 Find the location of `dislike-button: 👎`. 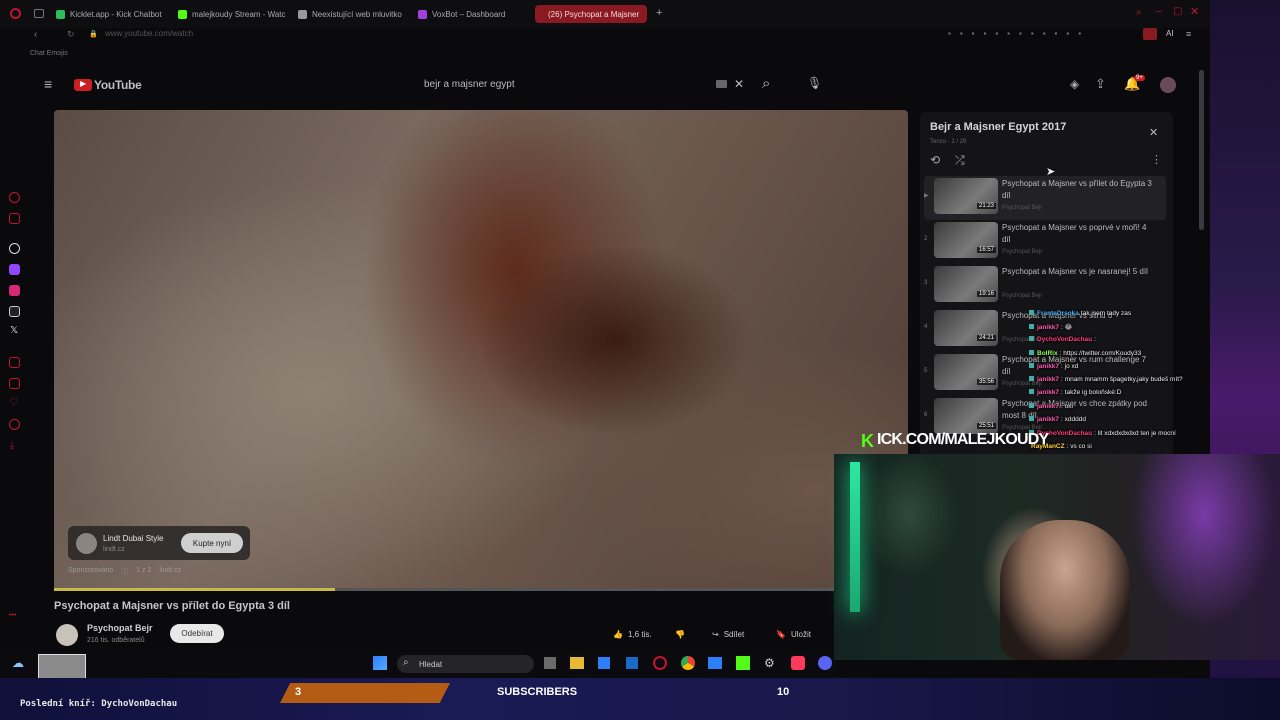

dislike-button: 👎 is located at coordinates (680, 634).